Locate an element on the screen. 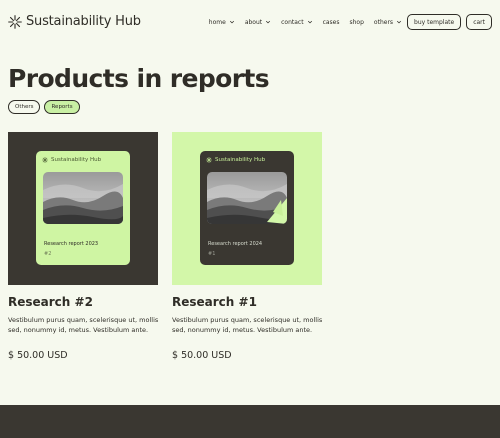 The width and height of the screenshot is (500, 438). category-filters: Others Reports is located at coordinates (46, 107).